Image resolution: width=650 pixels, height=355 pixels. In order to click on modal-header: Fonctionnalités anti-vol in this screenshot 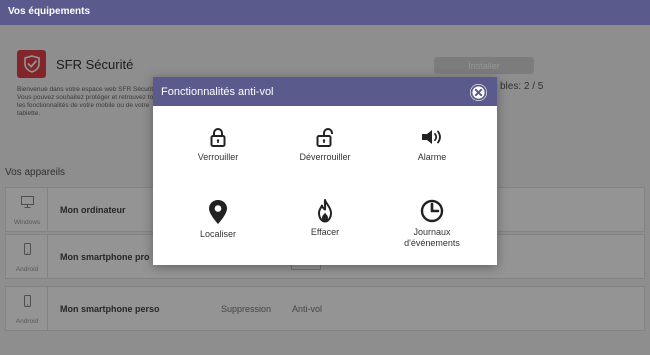, I will do `click(325, 91)`.